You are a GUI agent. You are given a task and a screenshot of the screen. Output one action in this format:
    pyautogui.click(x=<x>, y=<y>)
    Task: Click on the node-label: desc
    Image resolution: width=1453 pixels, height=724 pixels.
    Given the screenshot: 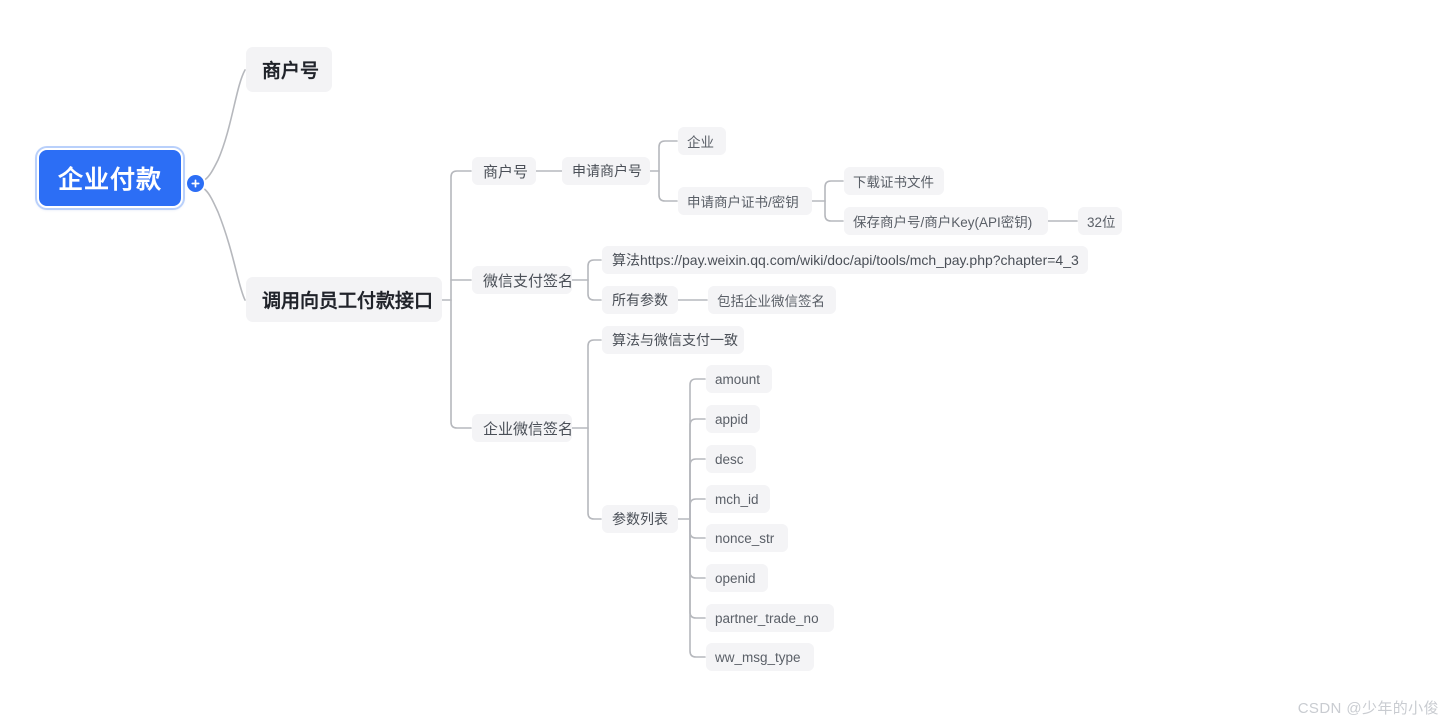 What is the action you would take?
    pyautogui.click(x=729, y=459)
    